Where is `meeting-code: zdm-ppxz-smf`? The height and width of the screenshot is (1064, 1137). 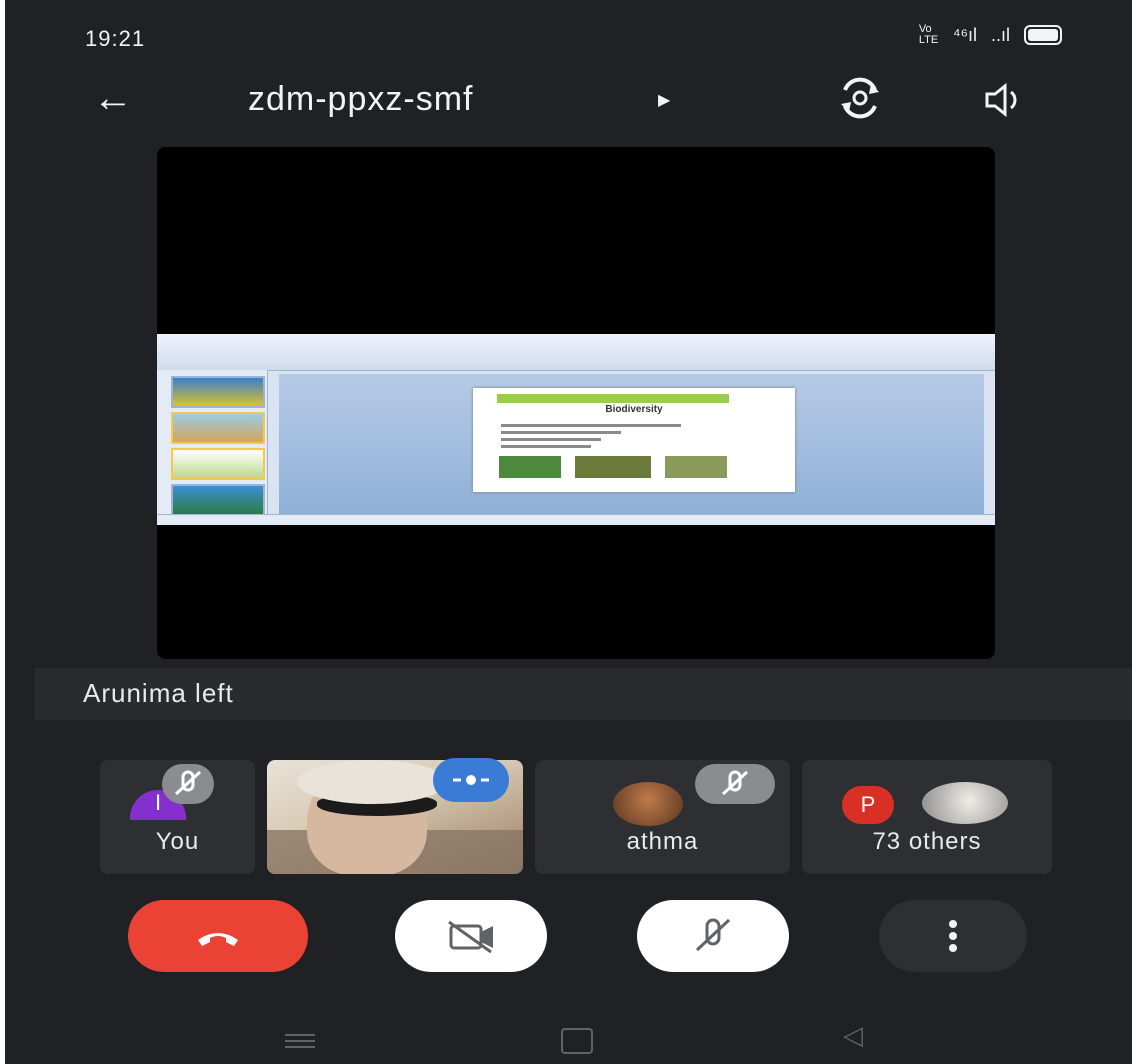
meeting-code: zdm-ppxz-smf is located at coordinates (360, 99).